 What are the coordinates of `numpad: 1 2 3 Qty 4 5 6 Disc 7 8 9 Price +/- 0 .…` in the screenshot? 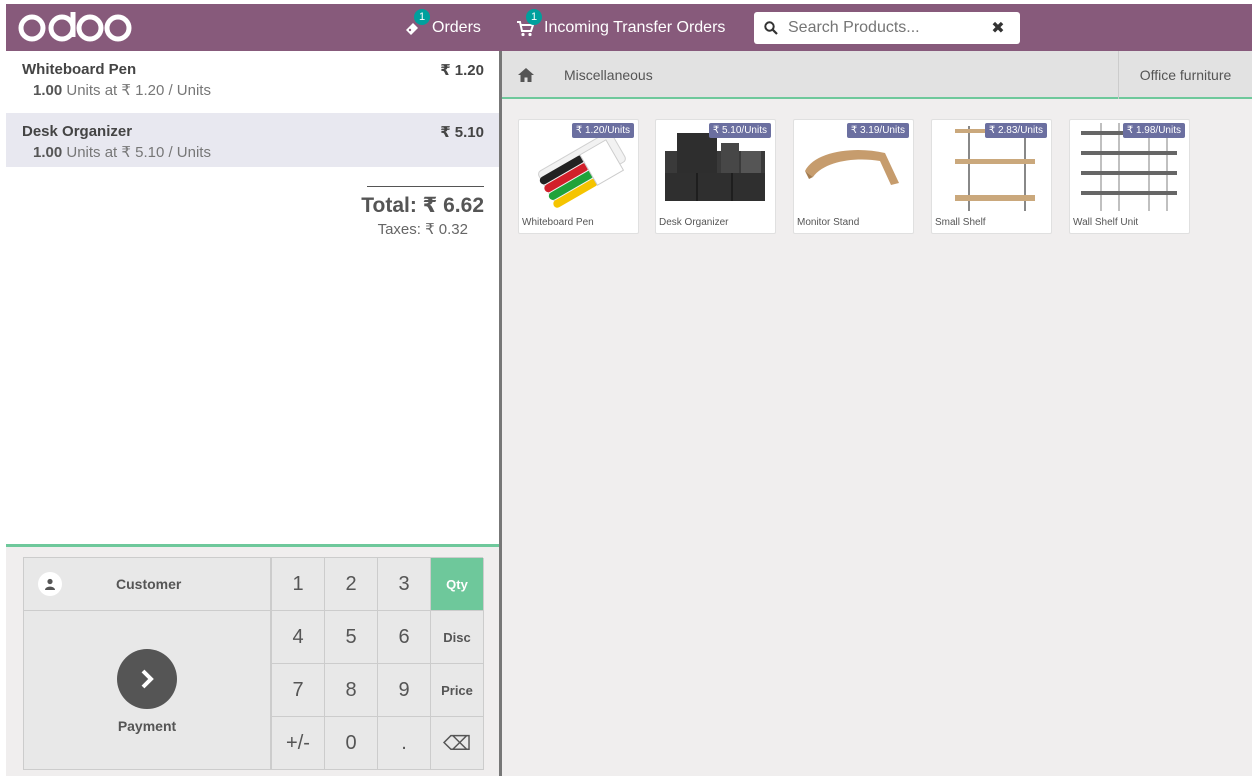 It's located at (377, 663).